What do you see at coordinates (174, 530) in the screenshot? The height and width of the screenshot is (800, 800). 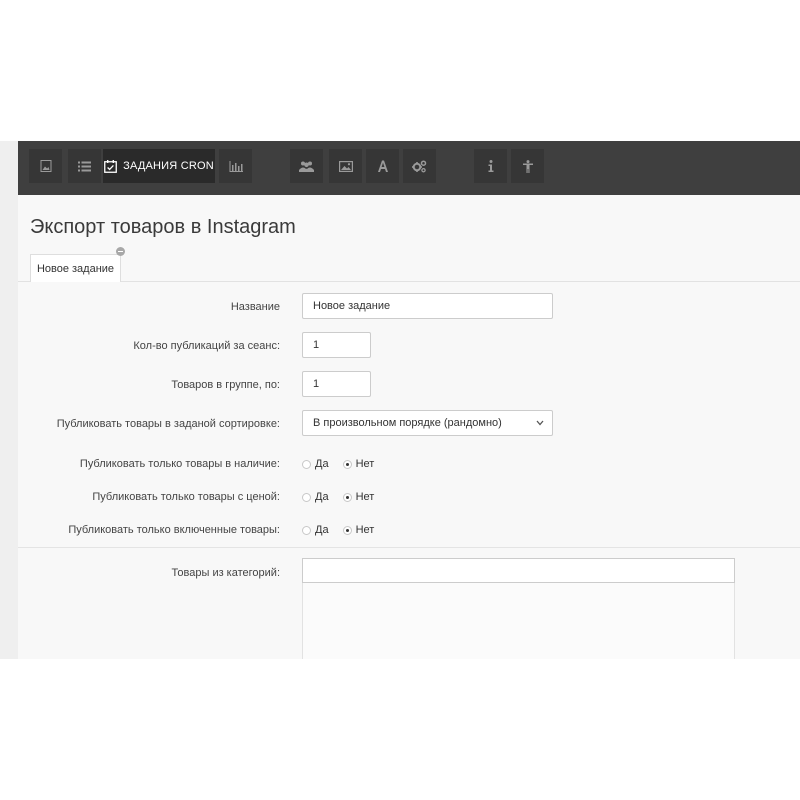 I see `enabled-label: Публиковать только включенные товары:` at bounding box center [174, 530].